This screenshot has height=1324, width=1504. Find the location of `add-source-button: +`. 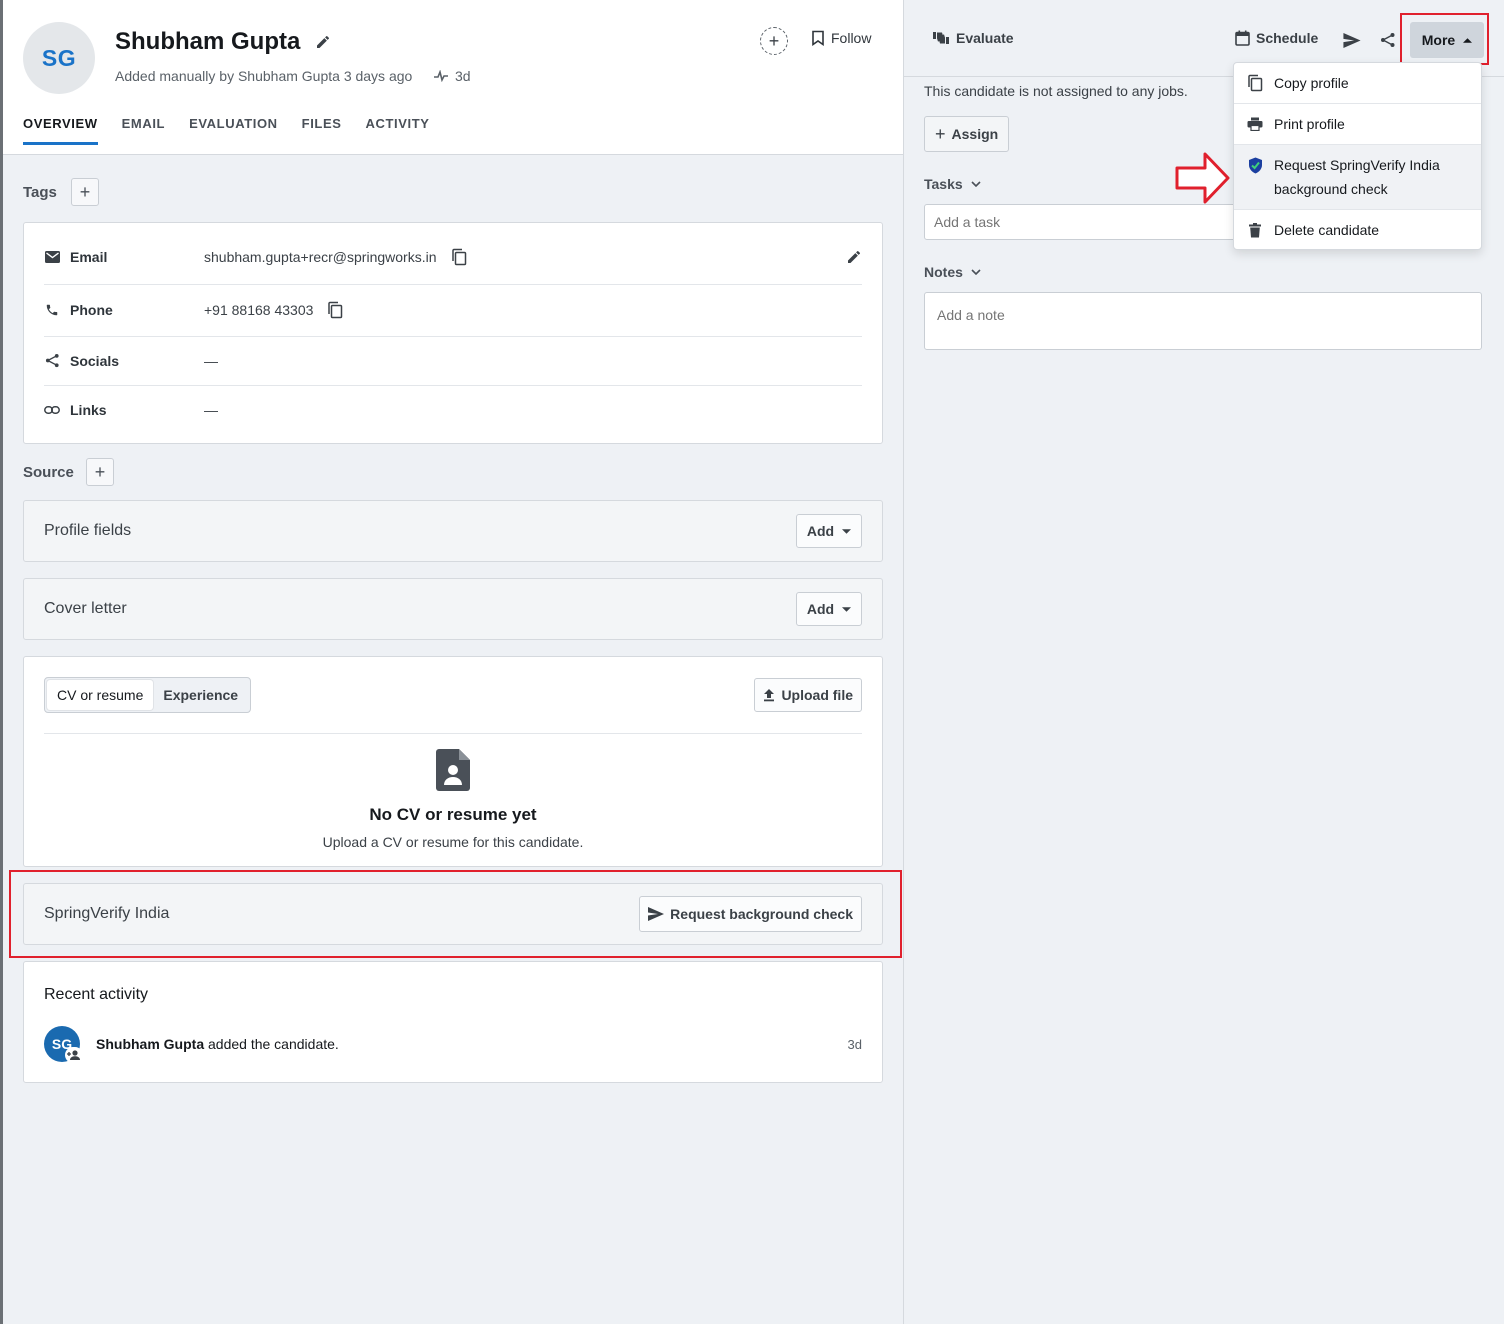

add-source-button: + is located at coordinates (100, 472).